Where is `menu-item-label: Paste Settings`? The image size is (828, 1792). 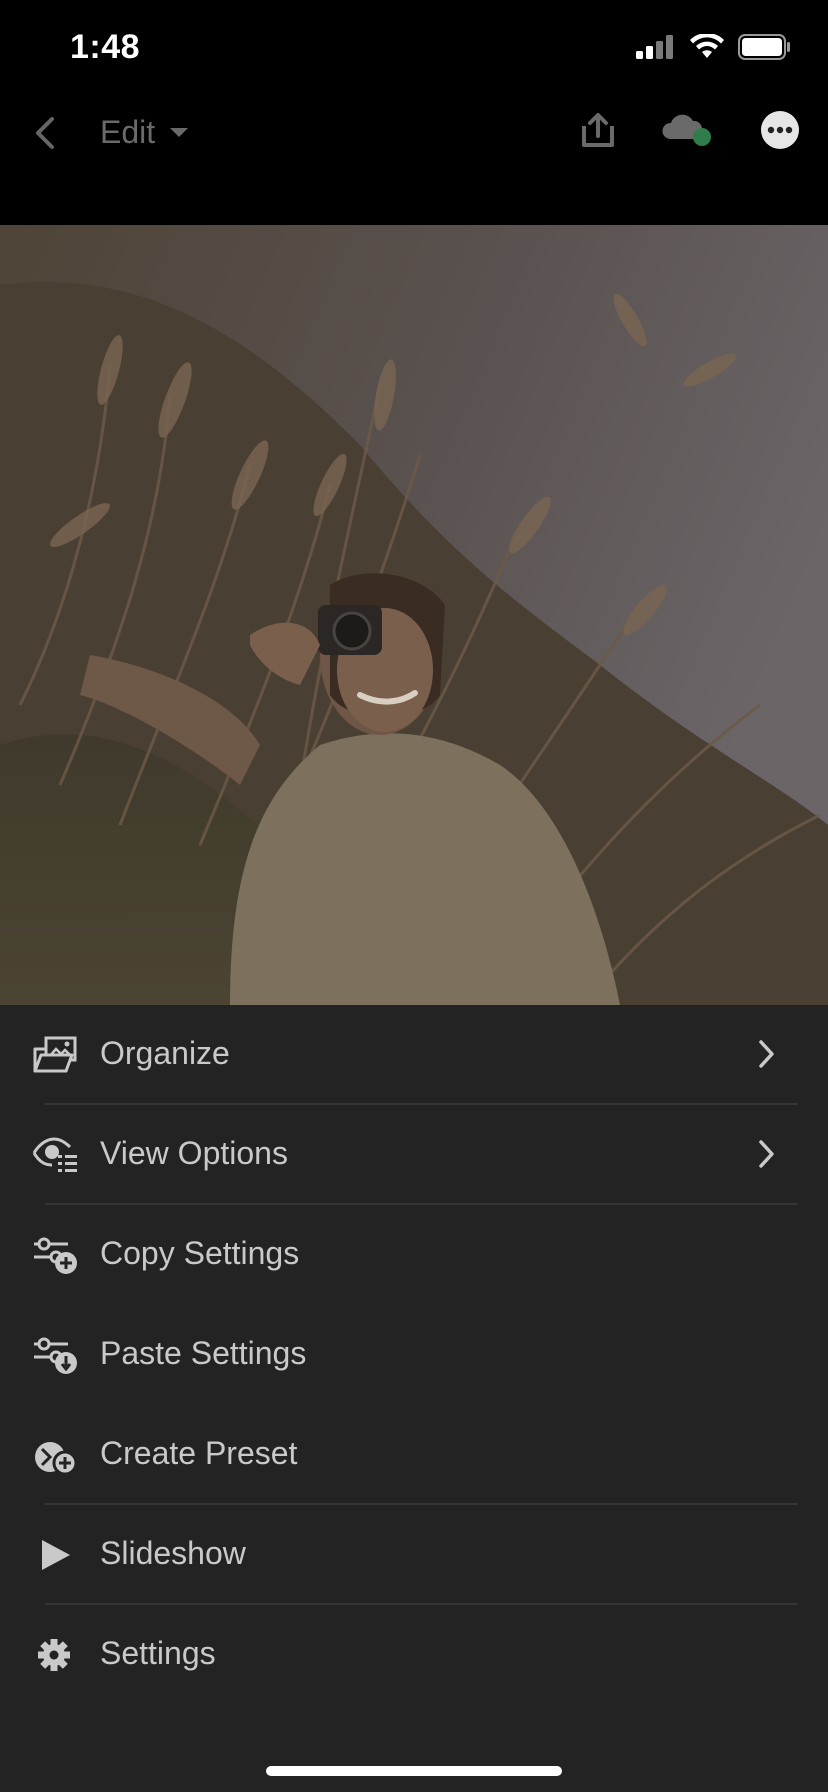 menu-item-label: Paste Settings is located at coordinates (203, 1353).